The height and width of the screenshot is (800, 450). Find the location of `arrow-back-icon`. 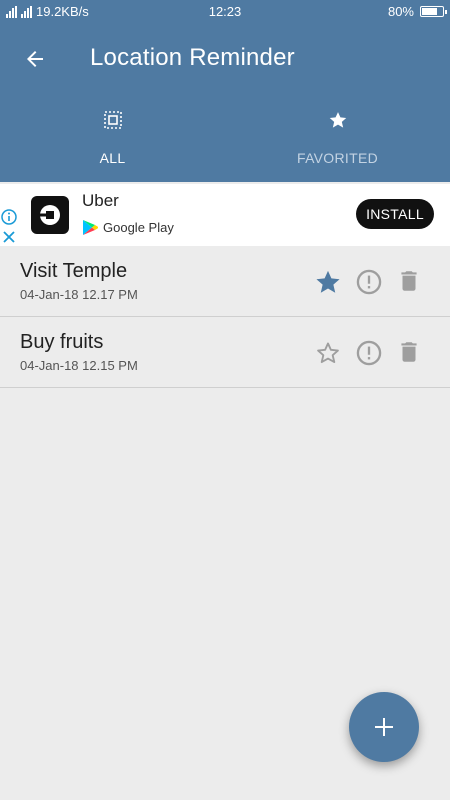

arrow-back-icon is located at coordinates (35, 59).